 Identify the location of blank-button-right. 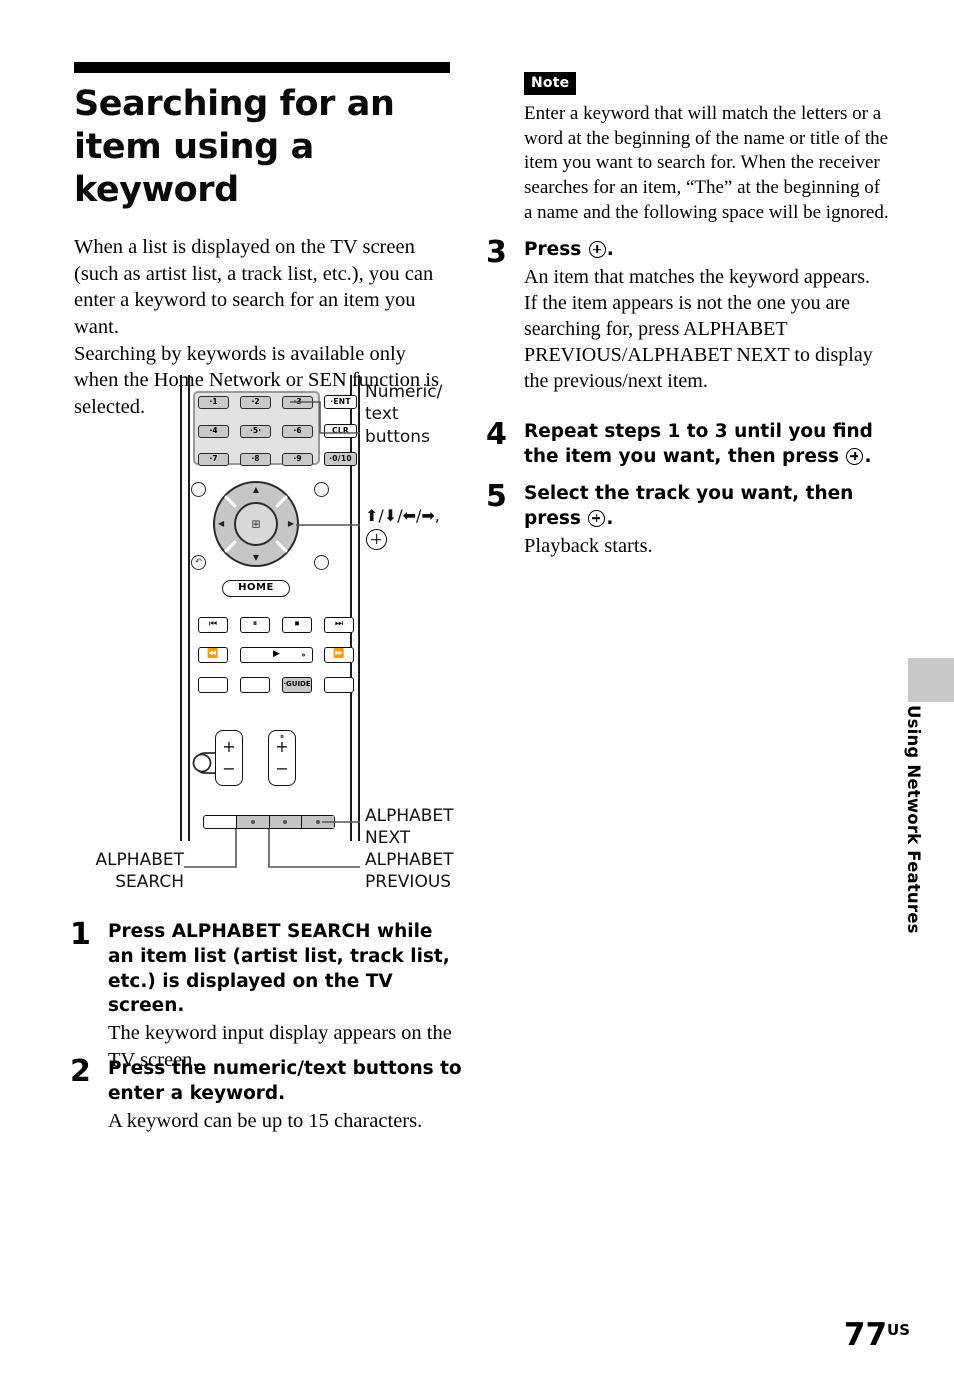
(339, 685).